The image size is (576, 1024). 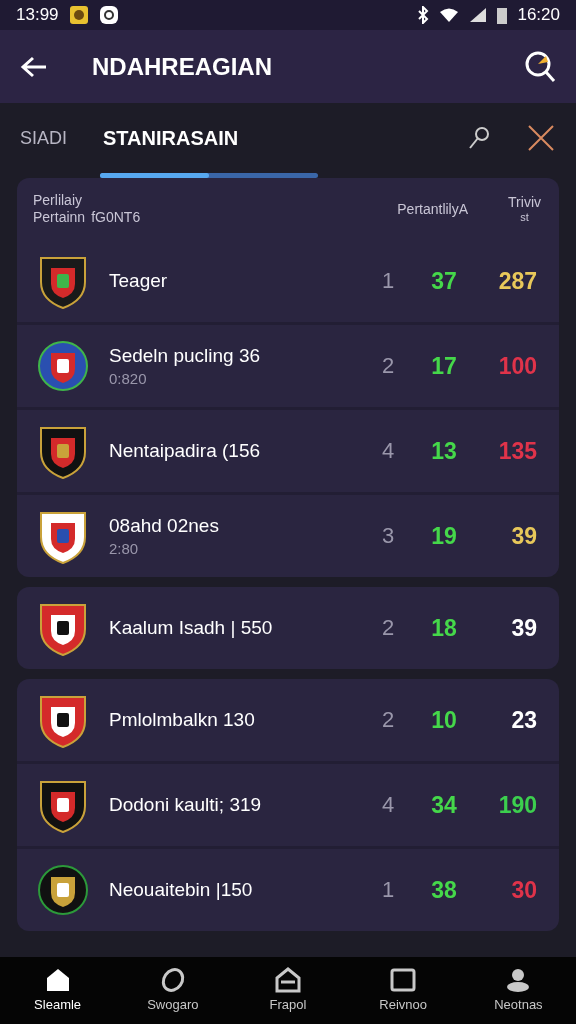 I want to click on score-value: 135, so click(x=517, y=451).